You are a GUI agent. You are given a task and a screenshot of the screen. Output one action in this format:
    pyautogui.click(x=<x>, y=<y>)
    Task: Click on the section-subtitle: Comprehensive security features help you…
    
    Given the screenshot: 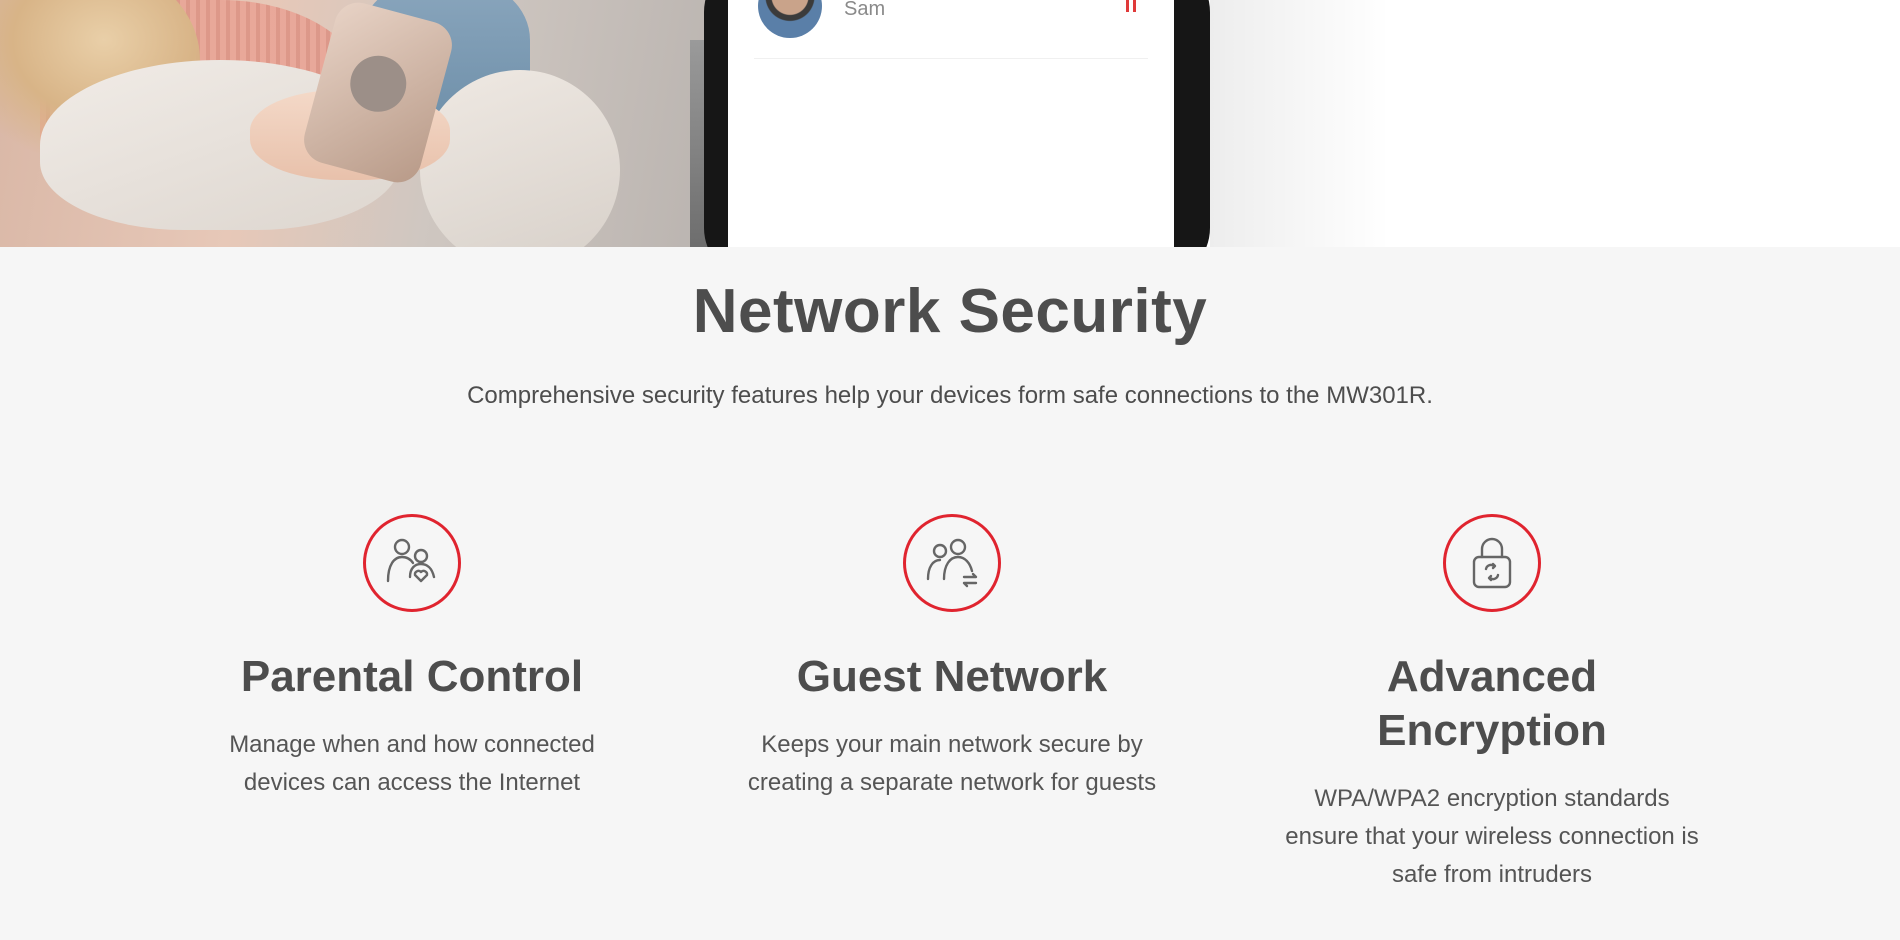 What is the action you would take?
    pyautogui.click(x=950, y=395)
    